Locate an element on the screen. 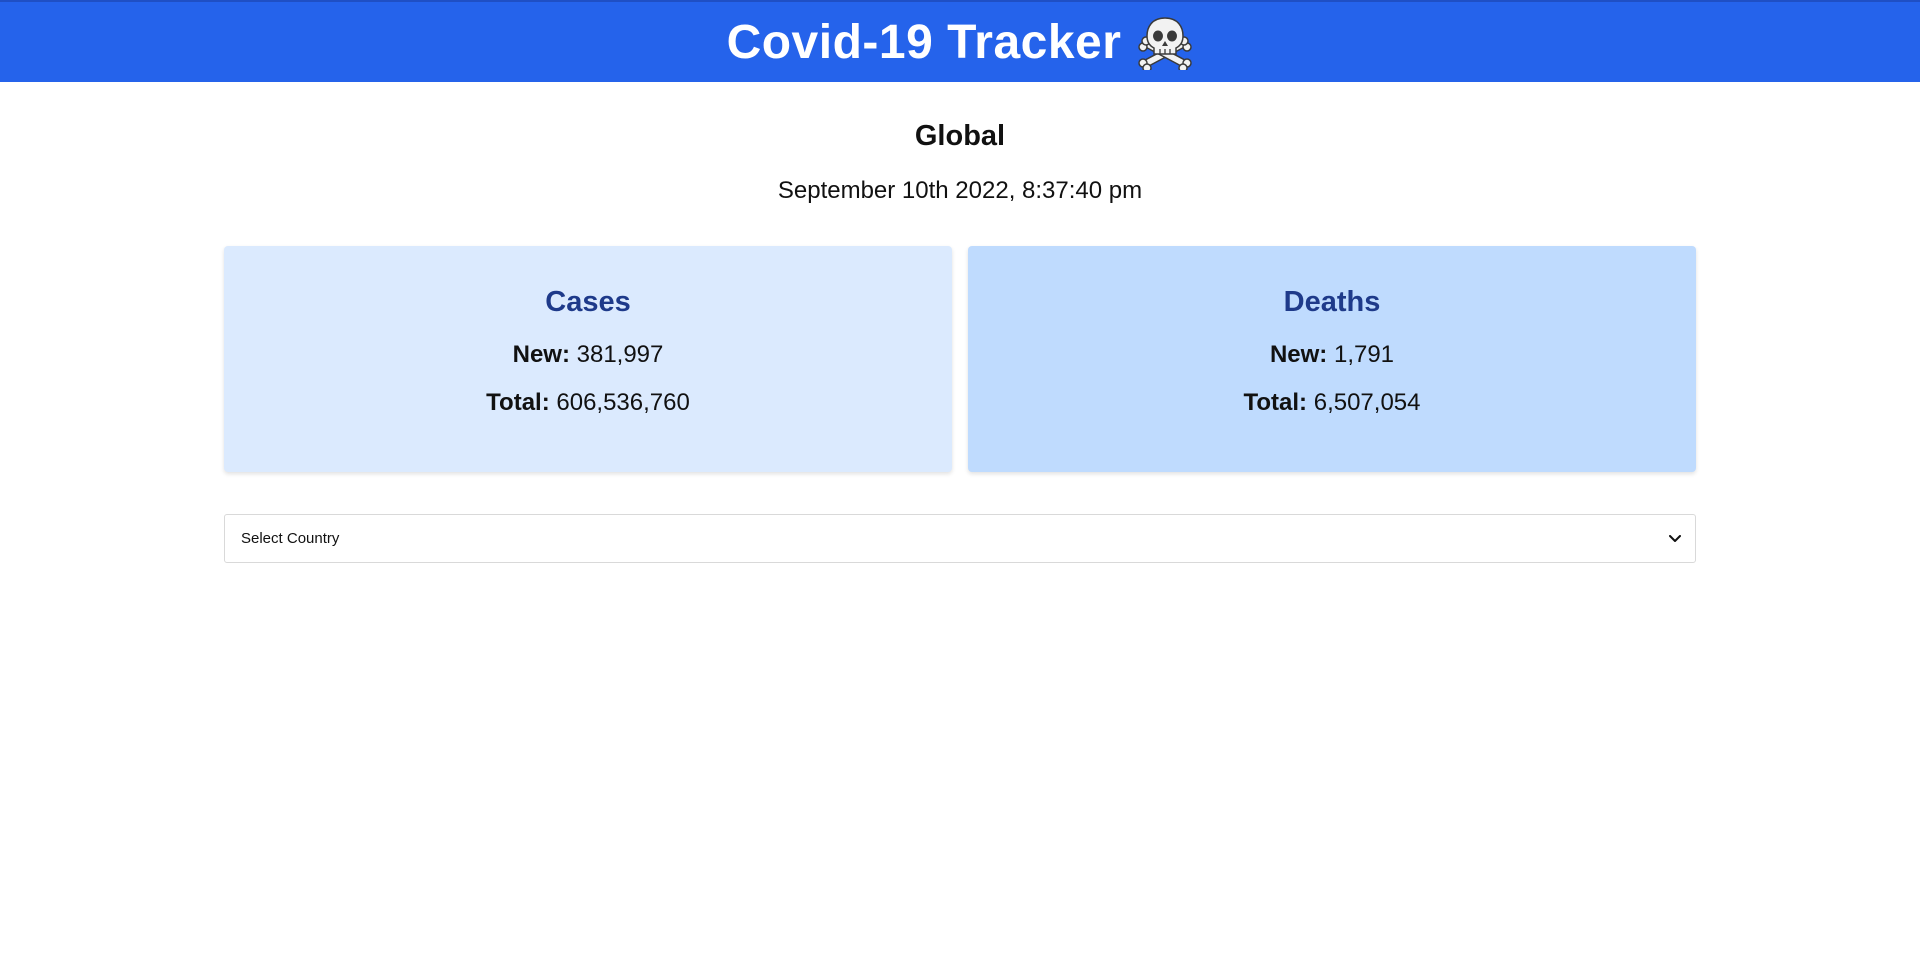 The height and width of the screenshot is (980, 1920). skull-and-crossbones-icon is located at coordinates (1165, 43).